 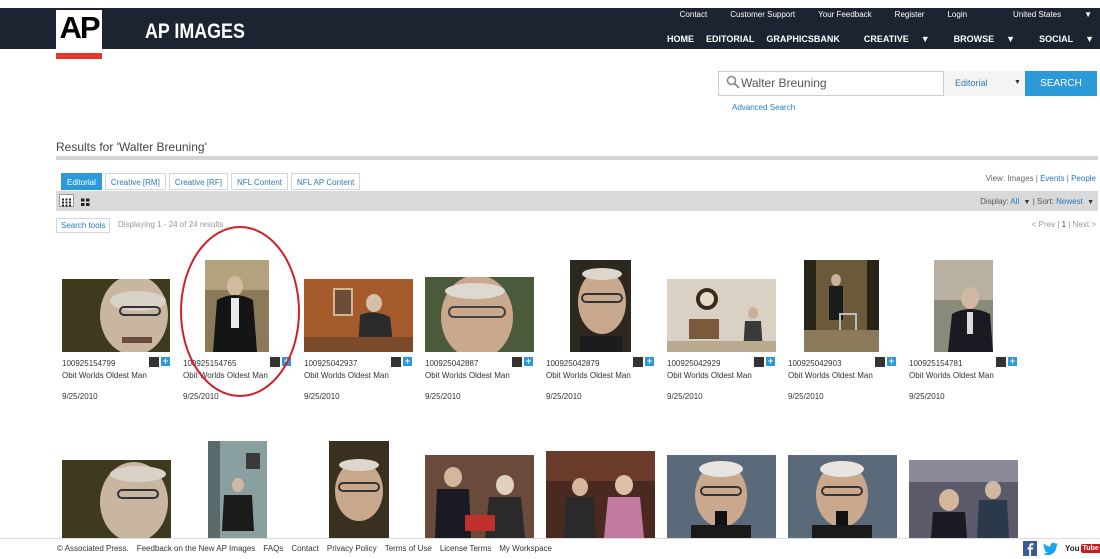 What do you see at coordinates (66, 200) in the screenshot?
I see `small-grid-icon` at bounding box center [66, 200].